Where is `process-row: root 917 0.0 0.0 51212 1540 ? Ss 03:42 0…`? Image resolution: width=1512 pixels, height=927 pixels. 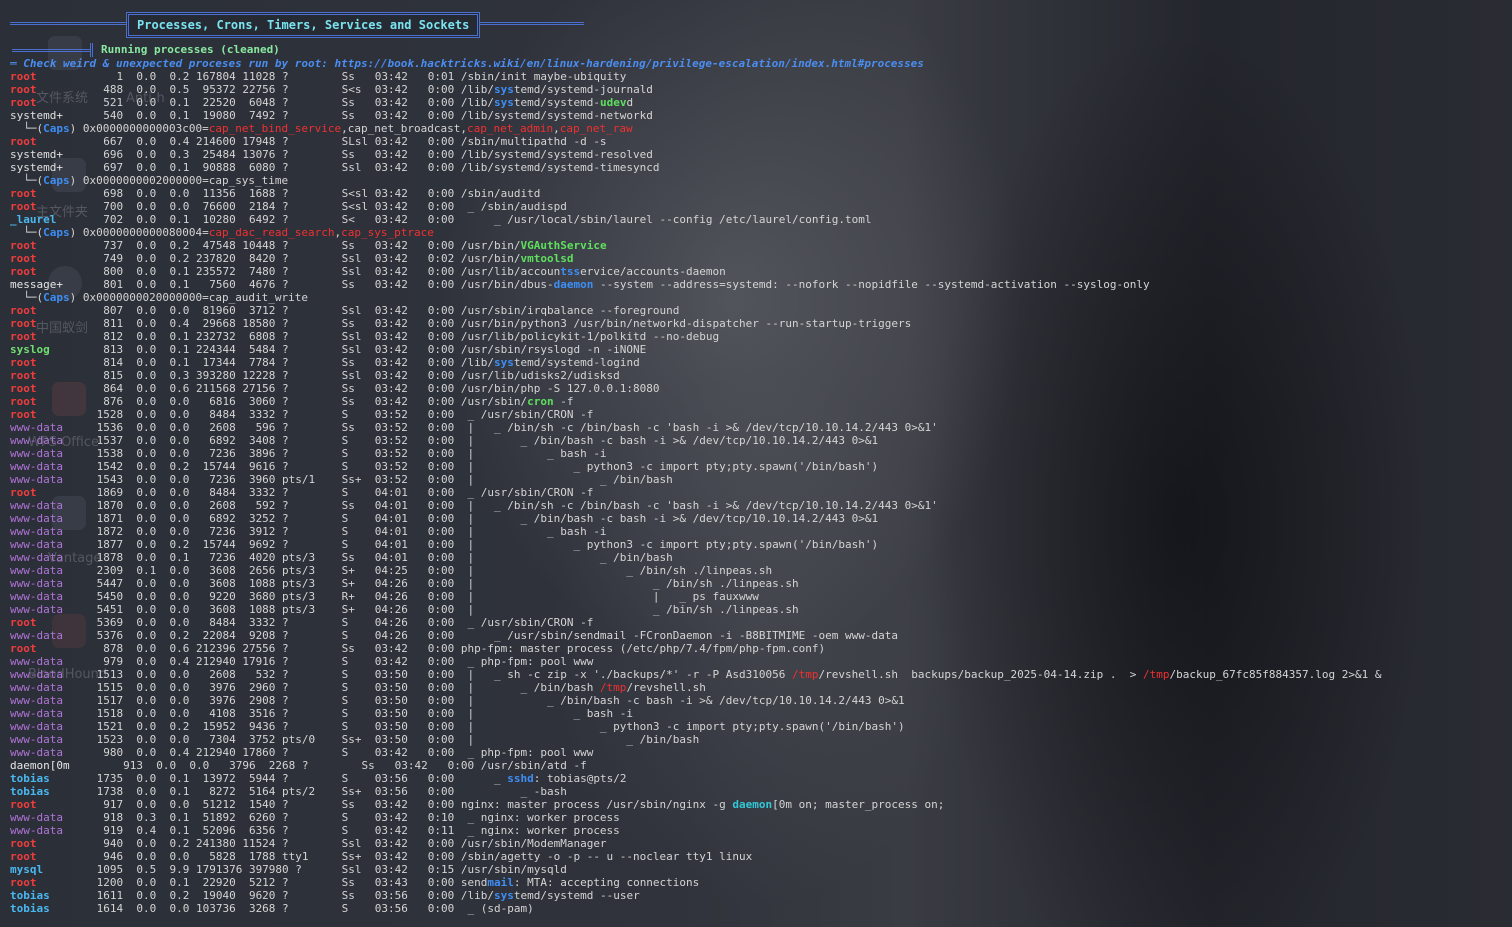 process-row: root 917 0.0 0.0 51212 1540 ? Ss 03:42 0… is located at coordinates (695, 804).